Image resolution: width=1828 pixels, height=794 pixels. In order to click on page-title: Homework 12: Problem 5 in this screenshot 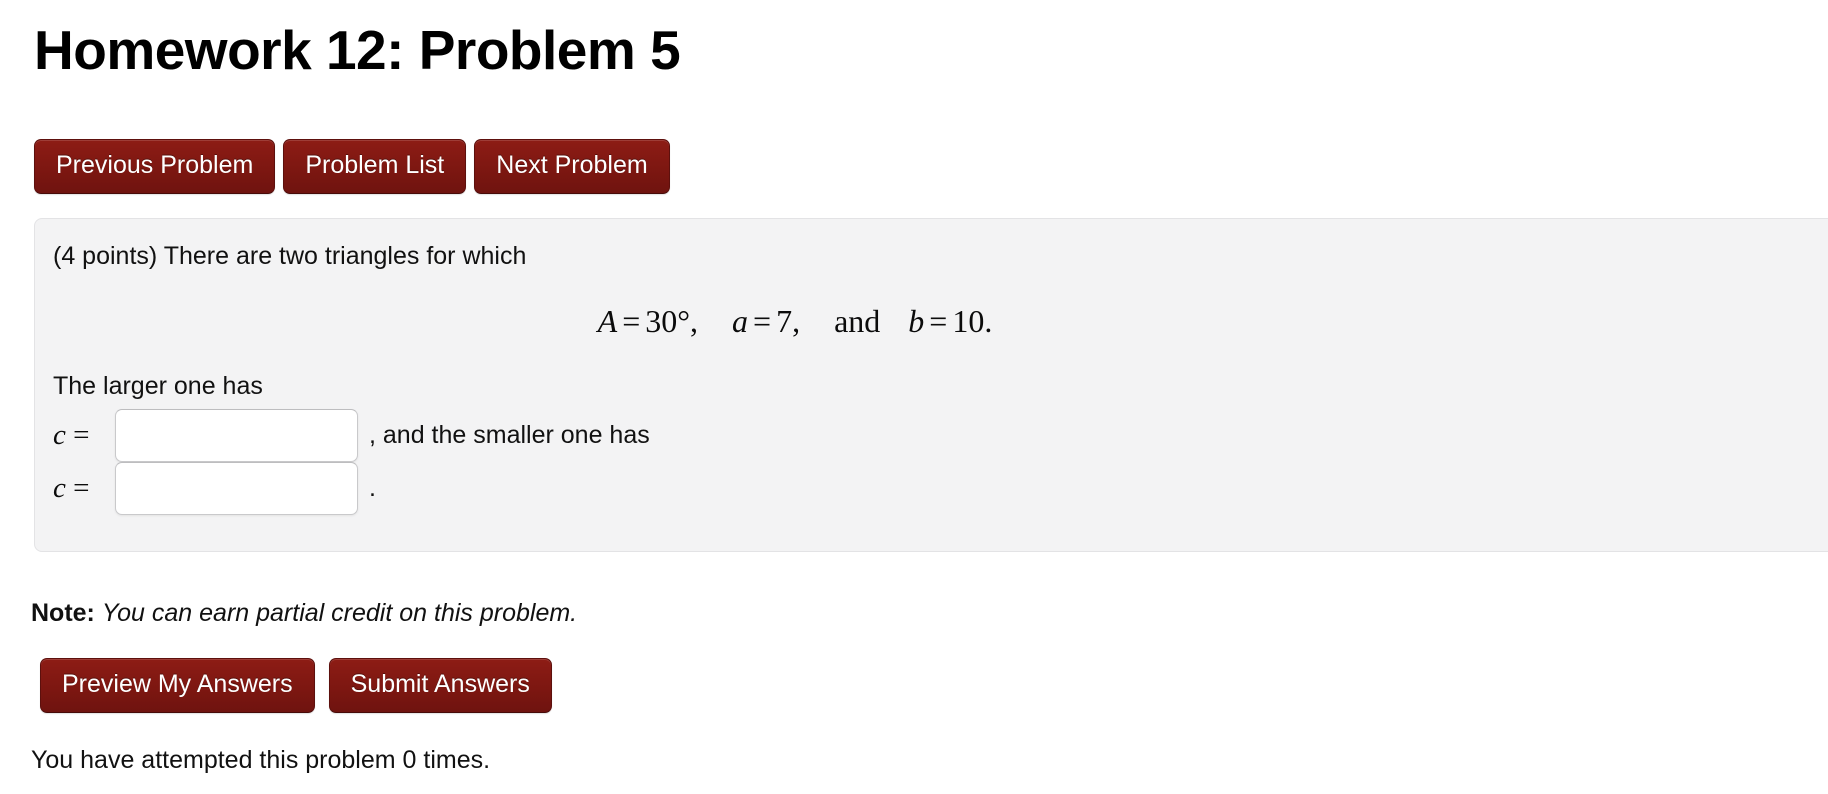, I will do `click(357, 50)`.